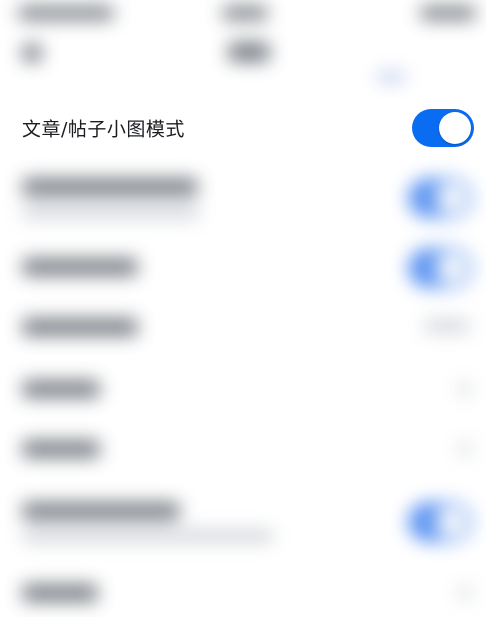 The width and height of the screenshot is (486, 617). I want to click on status-bar-left, so click(66, 13).